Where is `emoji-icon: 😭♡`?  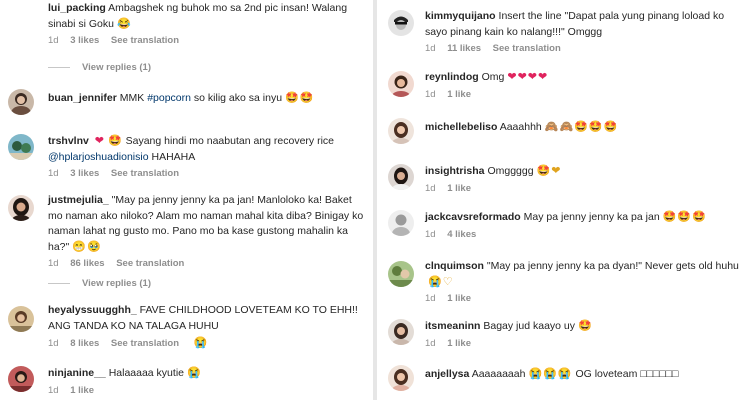 emoji-icon: 😭♡ is located at coordinates (441, 281).